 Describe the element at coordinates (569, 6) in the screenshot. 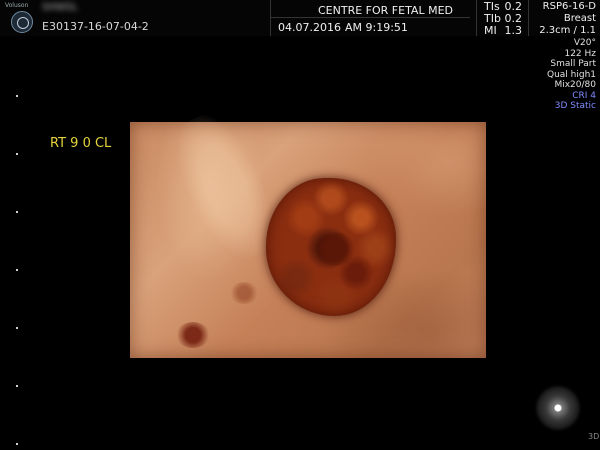

I see `probe-model: RSP6-16-D` at that location.